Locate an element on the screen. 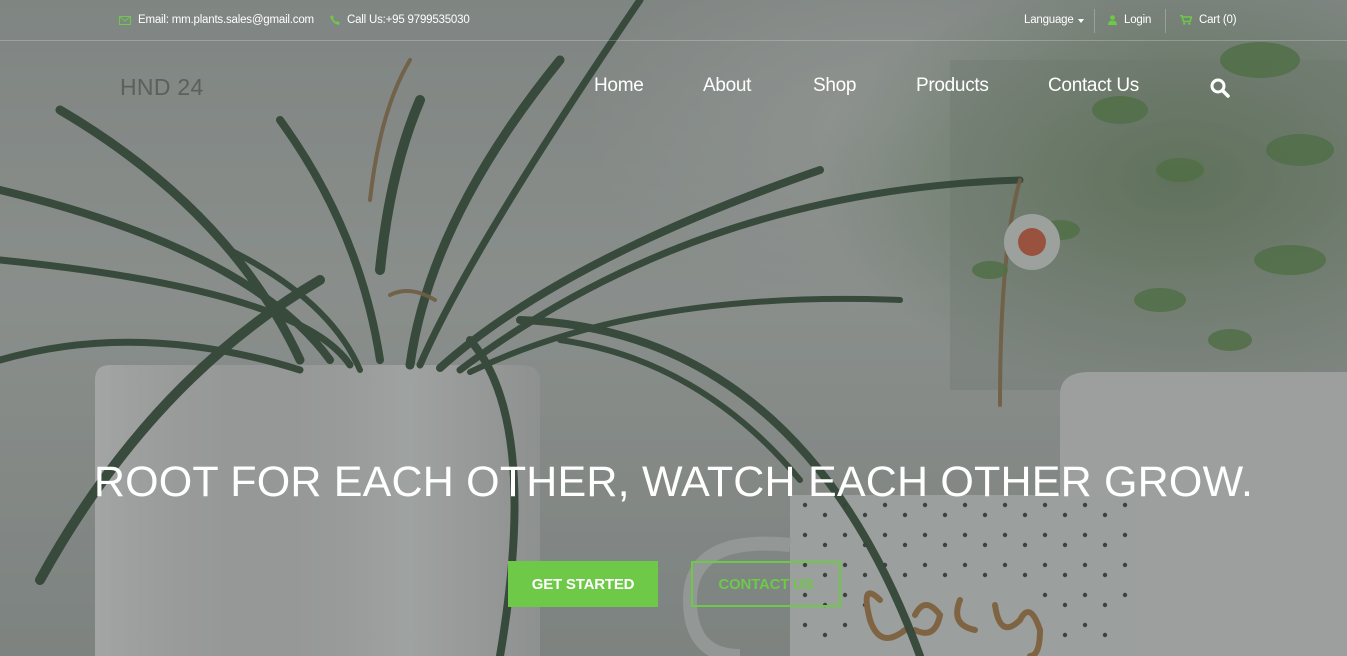  email-contact: Email: mm.plants.sales@gmail.com is located at coordinates (216, 20).